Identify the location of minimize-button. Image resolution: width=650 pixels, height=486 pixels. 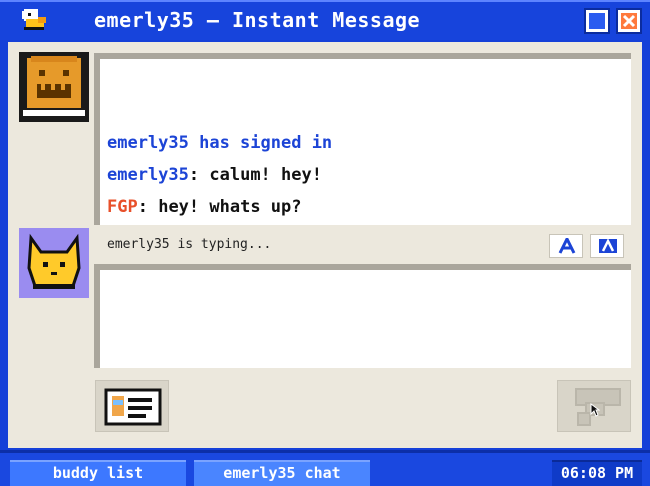
(597, 21).